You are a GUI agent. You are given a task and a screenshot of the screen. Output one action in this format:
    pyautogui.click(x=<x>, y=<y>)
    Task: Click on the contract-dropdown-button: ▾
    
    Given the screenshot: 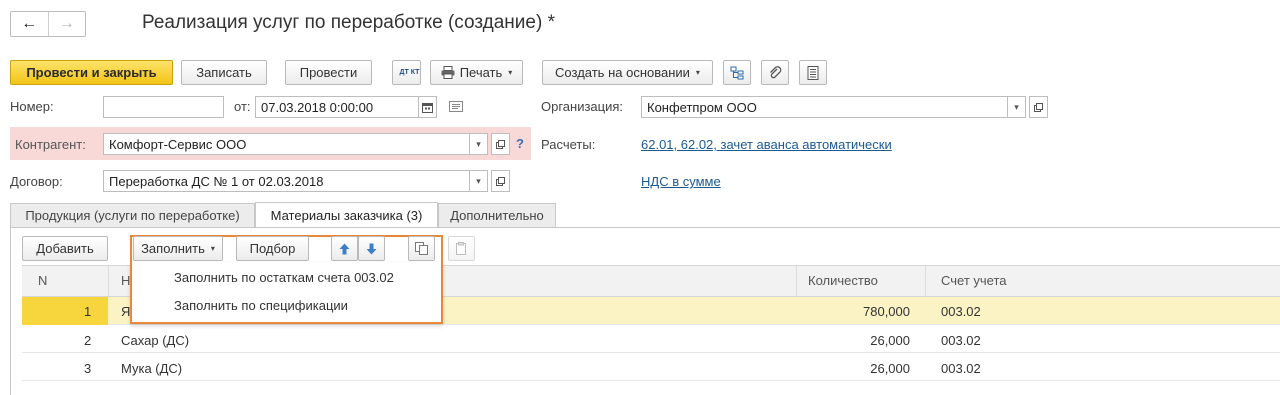 What is the action you would take?
    pyautogui.click(x=478, y=181)
    